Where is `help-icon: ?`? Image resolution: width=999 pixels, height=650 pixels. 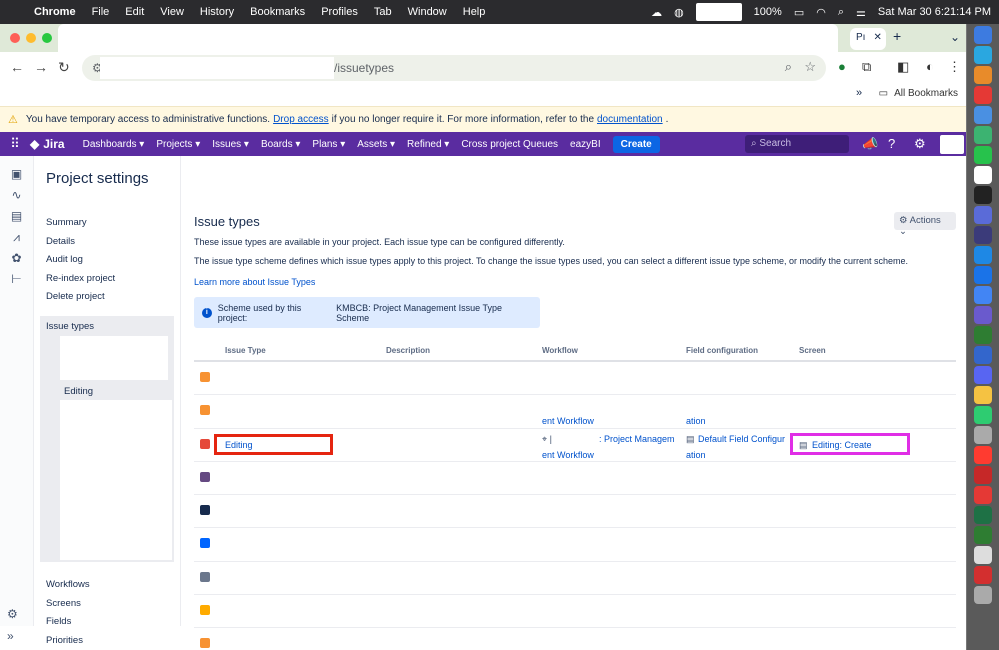 help-icon: ? is located at coordinates (891, 143).